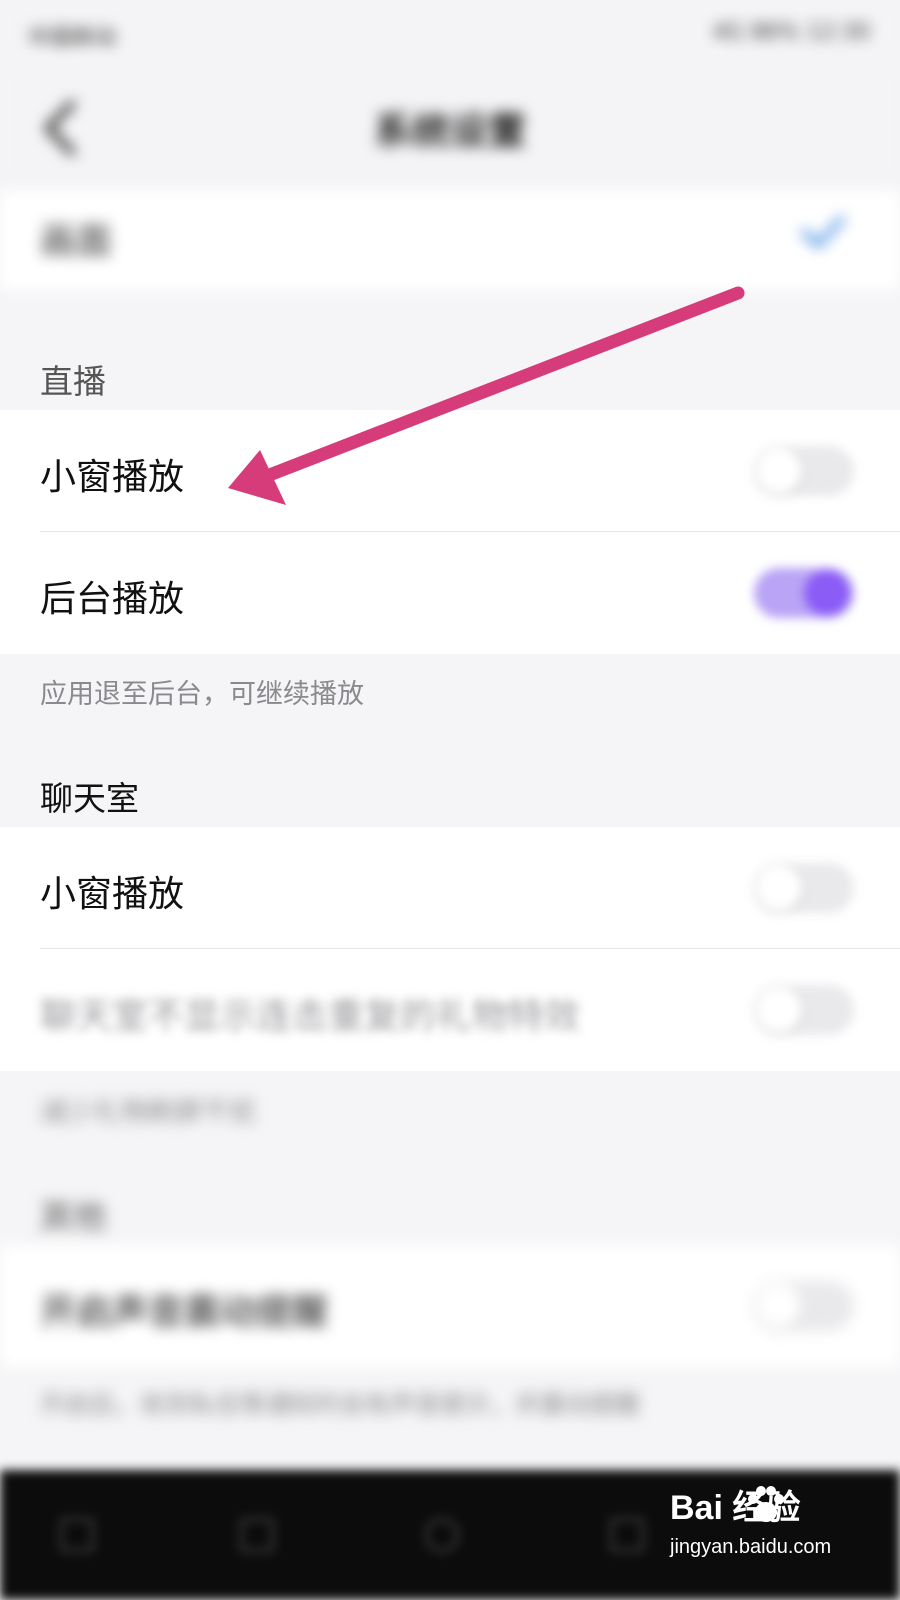 This screenshot has width=900, height=1600. What do you see at coordinates (442, 1535) in the screenshot?
I see `home-button` at bounding box center [442, 1535].